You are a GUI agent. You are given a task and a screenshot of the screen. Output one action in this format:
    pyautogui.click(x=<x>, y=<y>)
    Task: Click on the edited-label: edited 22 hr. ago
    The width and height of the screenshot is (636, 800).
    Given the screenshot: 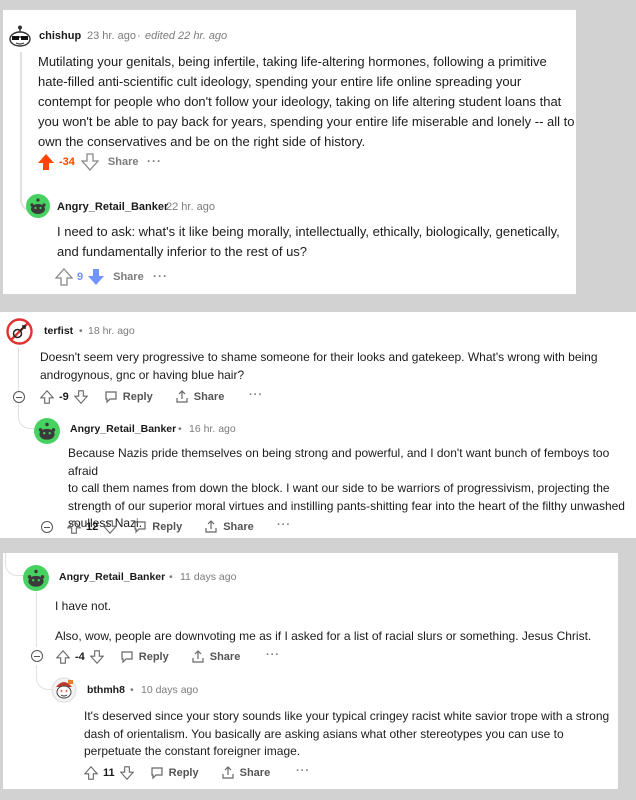 What is the action you would take?
    pyautogui.click(x=186, y=36)
    